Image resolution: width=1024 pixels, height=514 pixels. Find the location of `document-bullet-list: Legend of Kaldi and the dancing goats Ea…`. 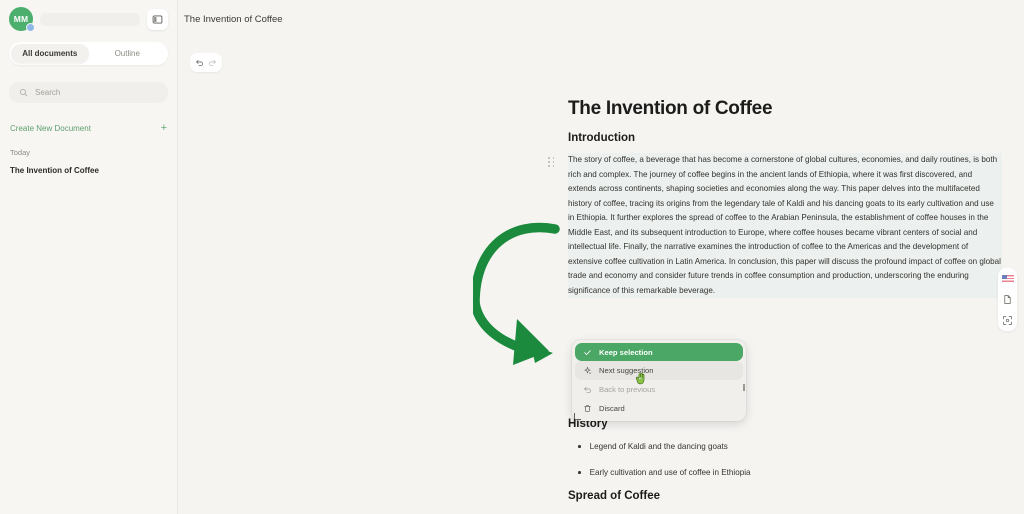

document-bullet-list: Legend of Kaldi and the dancing goats Ea… is located at coordinates (783, 467).